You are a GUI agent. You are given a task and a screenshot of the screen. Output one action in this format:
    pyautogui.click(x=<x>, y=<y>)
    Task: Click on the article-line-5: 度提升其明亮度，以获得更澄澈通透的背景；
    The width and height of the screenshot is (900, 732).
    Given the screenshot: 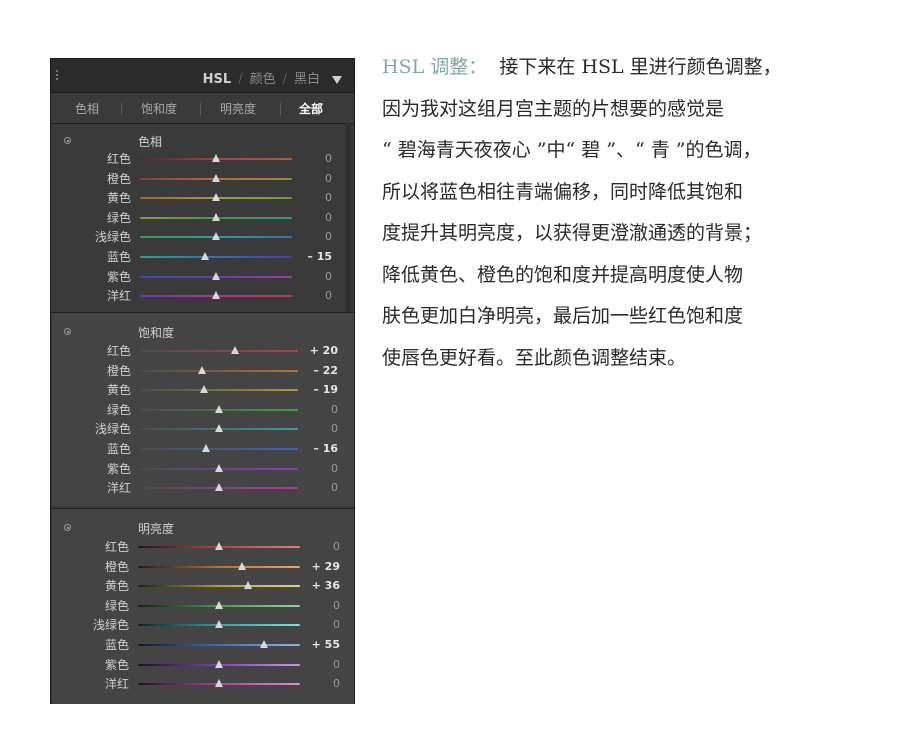 What is the action you would take?
    pyautogui.click(x=572, y=233)
    